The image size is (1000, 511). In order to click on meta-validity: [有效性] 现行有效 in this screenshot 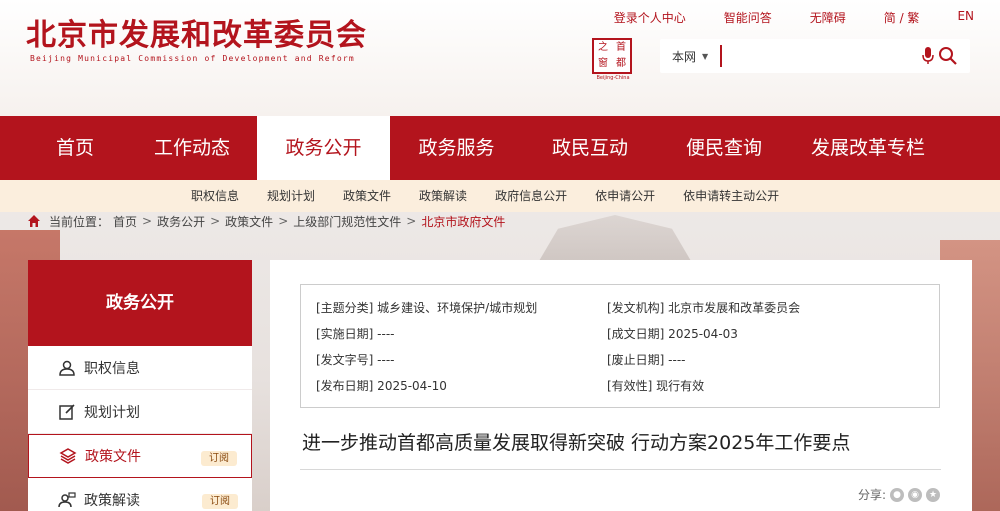, I will do `click(656, 386)`.